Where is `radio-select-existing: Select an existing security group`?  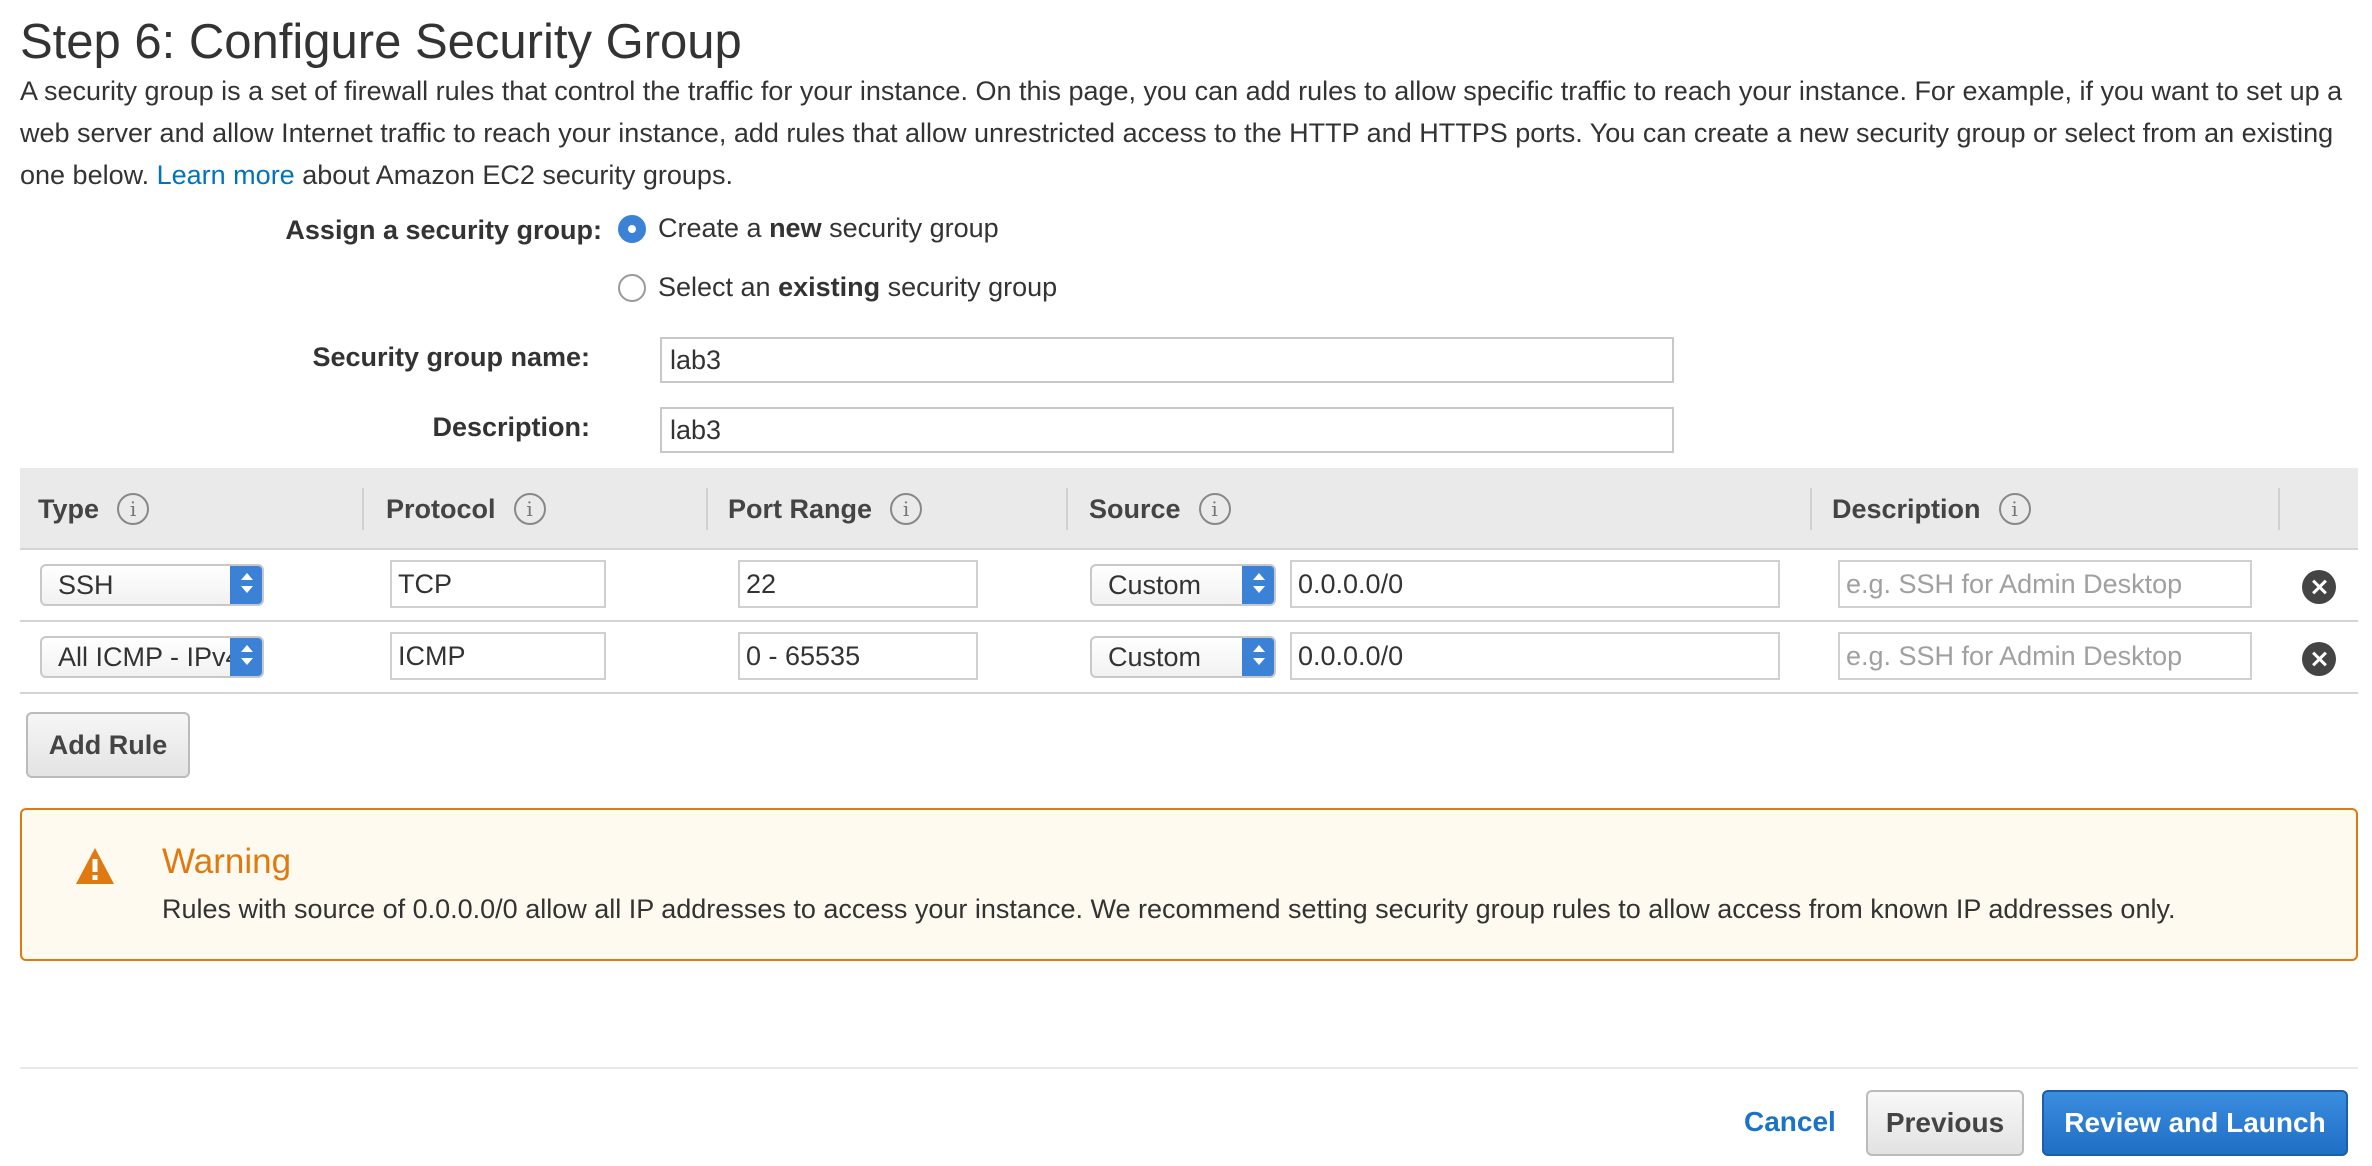 radio-select-existing: Select an existing security group is located at coordinates (837, 287).